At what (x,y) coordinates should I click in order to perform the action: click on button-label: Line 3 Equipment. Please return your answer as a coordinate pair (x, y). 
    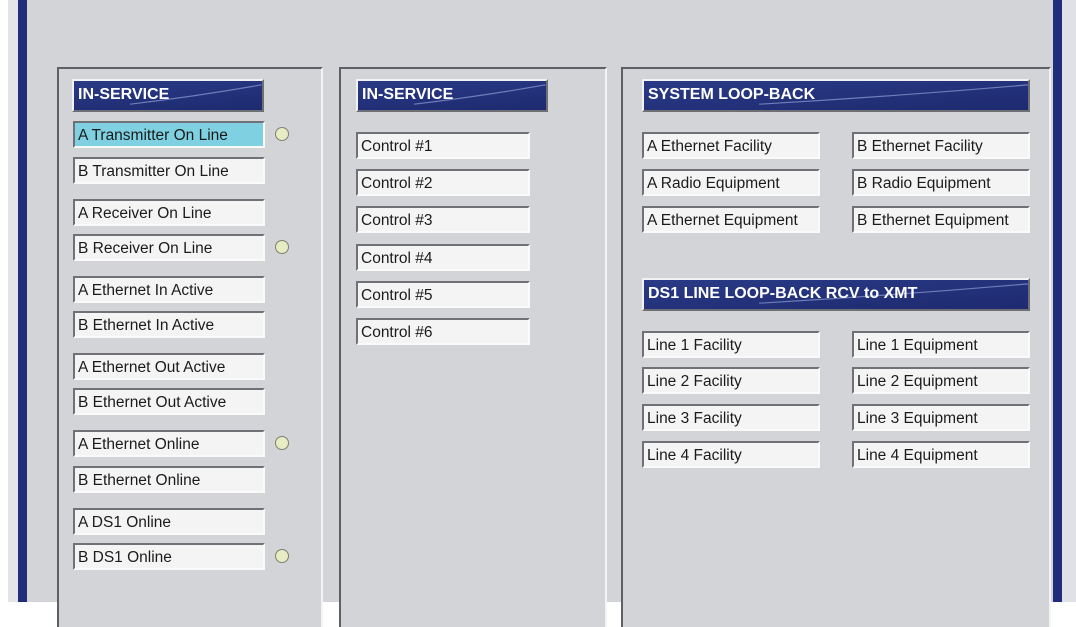
    Looking at the image, I should click on (917, 418).